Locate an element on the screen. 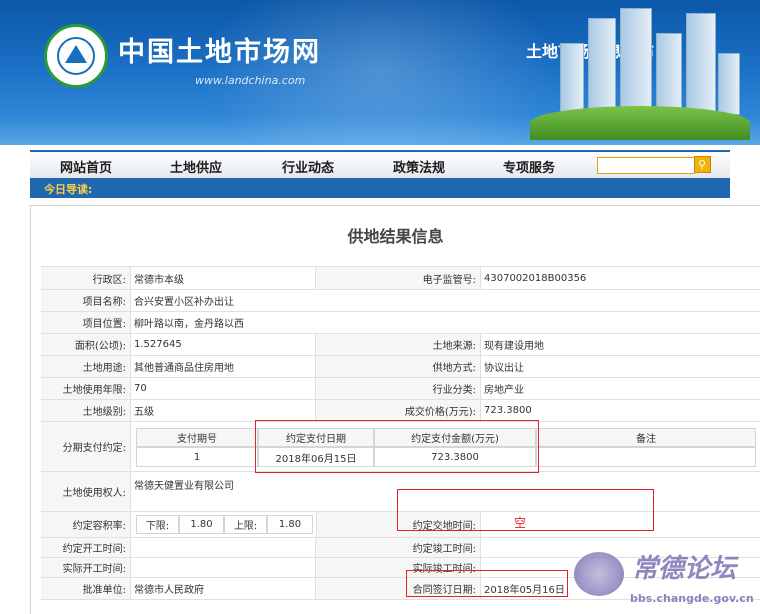  site-title: 中国土地市场网 is located at coordinates (219, 52).